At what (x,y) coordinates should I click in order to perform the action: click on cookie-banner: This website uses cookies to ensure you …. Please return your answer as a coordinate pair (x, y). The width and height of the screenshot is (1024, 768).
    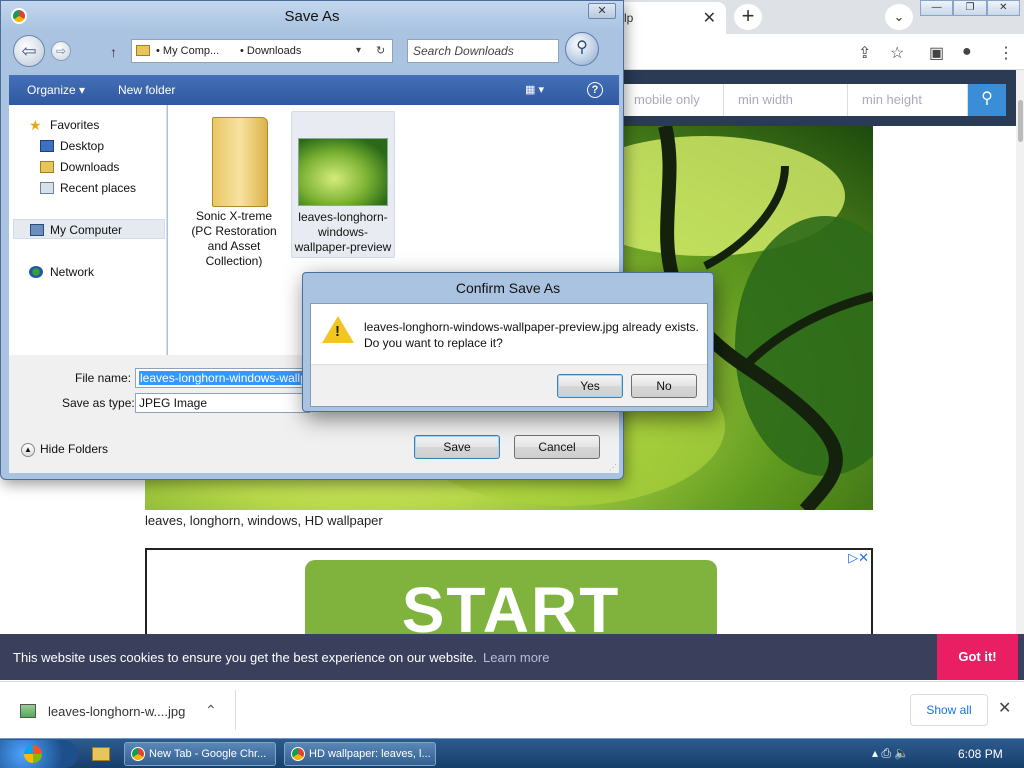
    Looking at the image, I should click on (512, 657).